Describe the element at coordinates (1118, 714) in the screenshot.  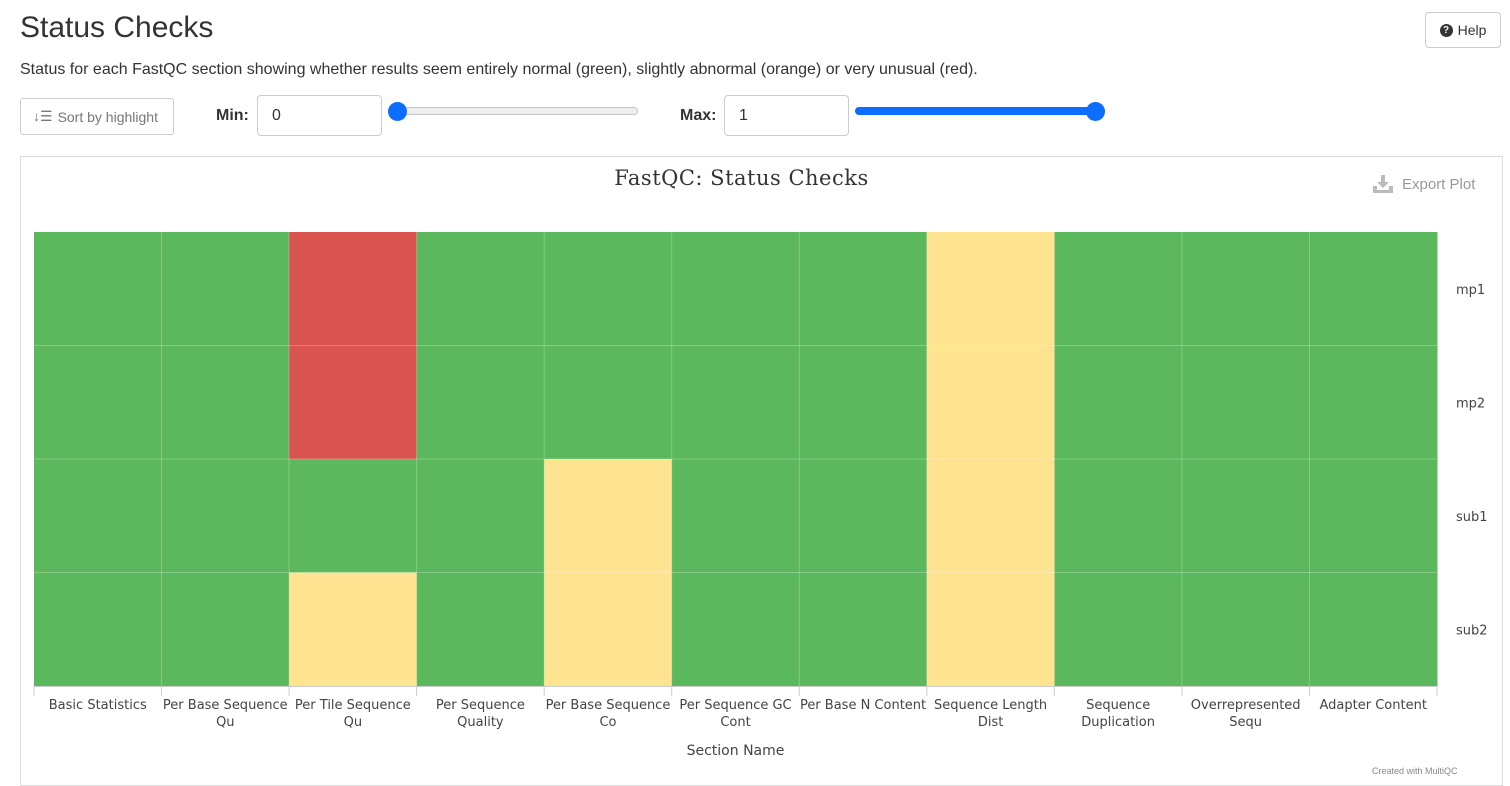
I see `x-tick-label: Sequence Duplication` at that location.